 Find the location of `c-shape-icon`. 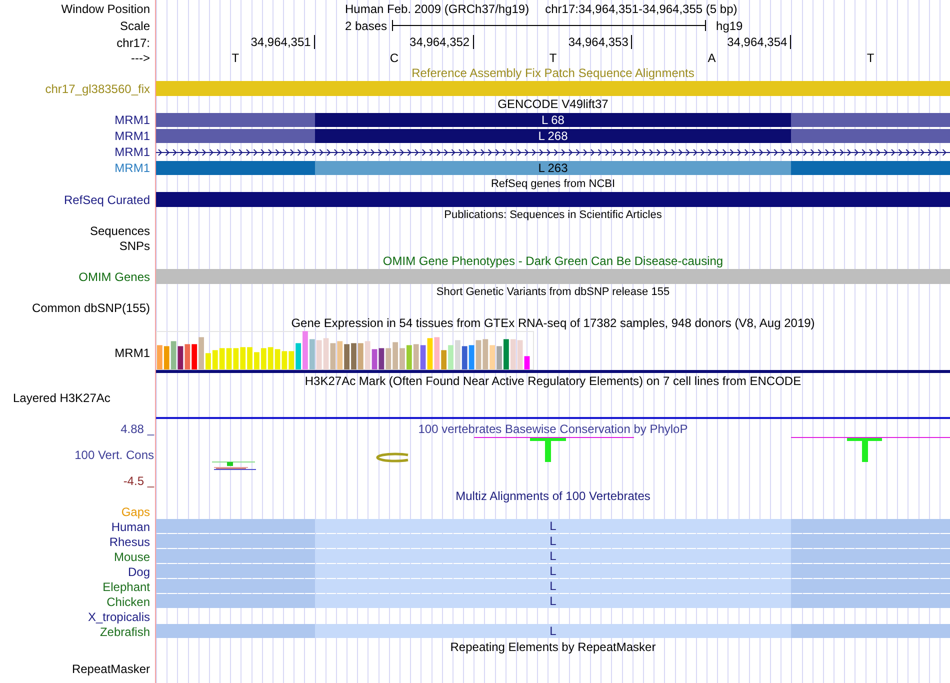

c-shape-icon is located at coordinates (392, 457).